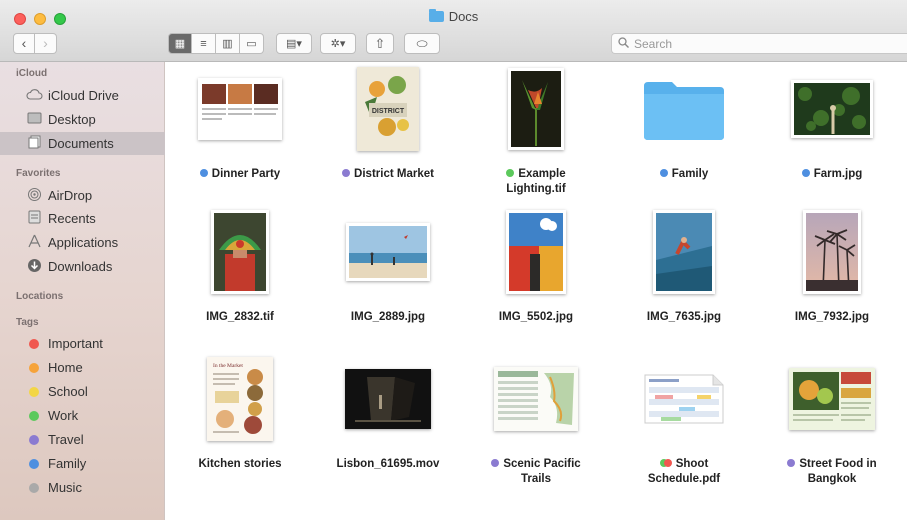  I want to click on file-item-farm: Farm.jpg, so click(832, 133).